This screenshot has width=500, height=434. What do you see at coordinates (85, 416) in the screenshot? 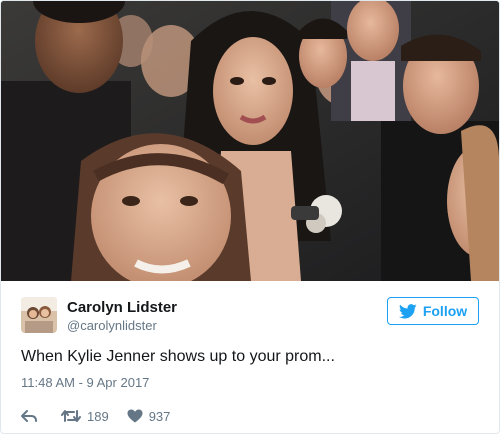
I see `retweet-button: 189` at bounding box center [85, 416].